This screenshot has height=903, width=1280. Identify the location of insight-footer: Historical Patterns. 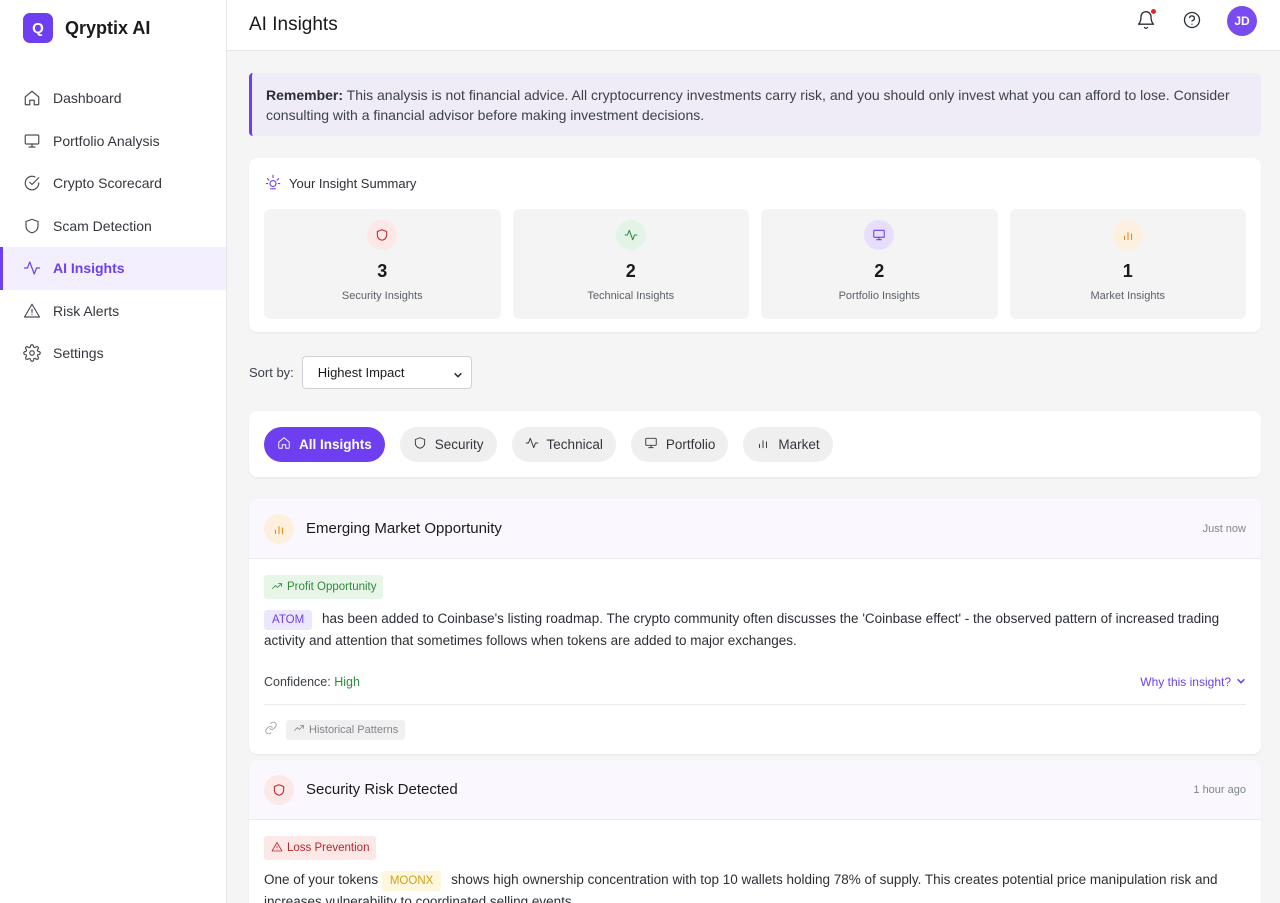
(755, 729).